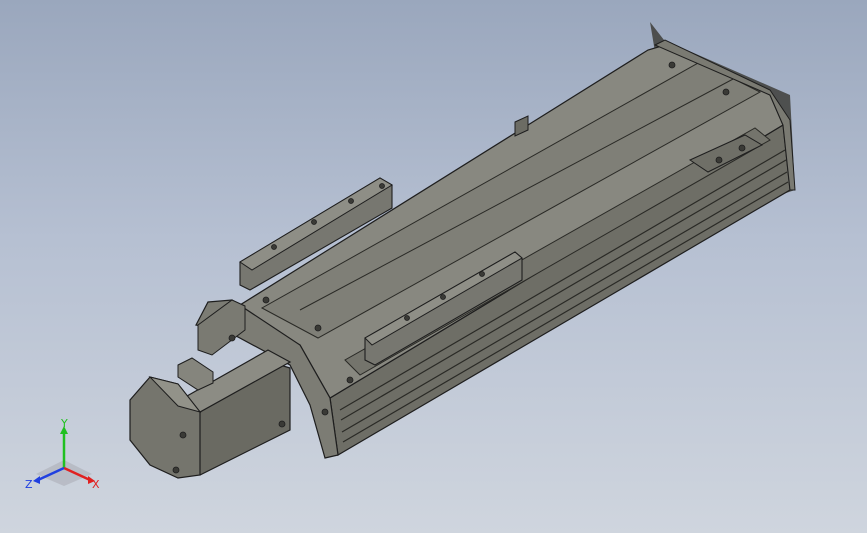  What do you see at coordinates (195, 374) in the screenshot?
I see `motor-knob` at bounding box center [195, 374].